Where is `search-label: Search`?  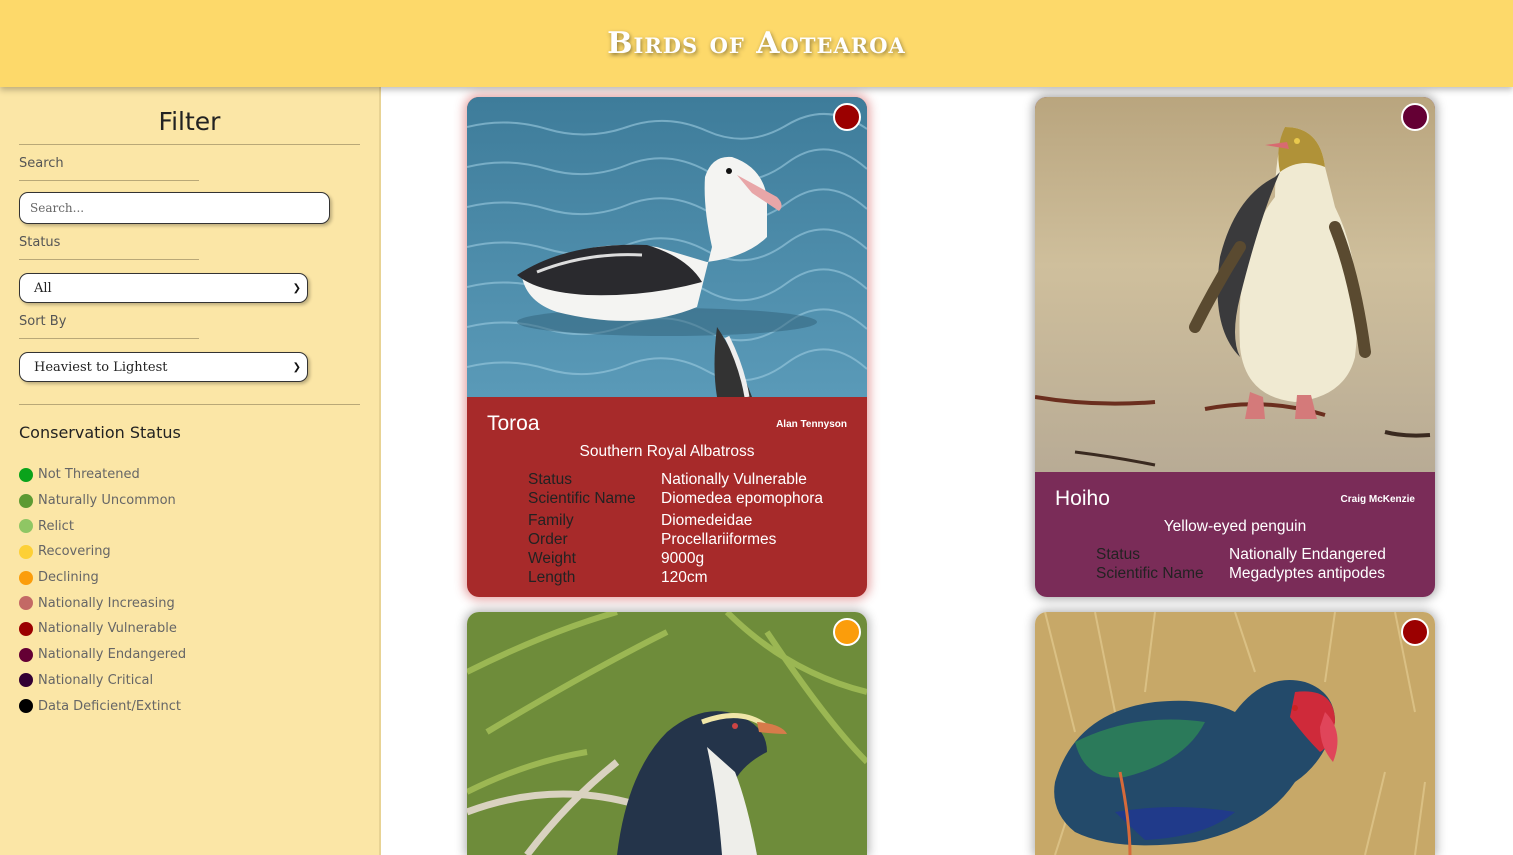 search-label: Search is located at coordinates (109, 168).